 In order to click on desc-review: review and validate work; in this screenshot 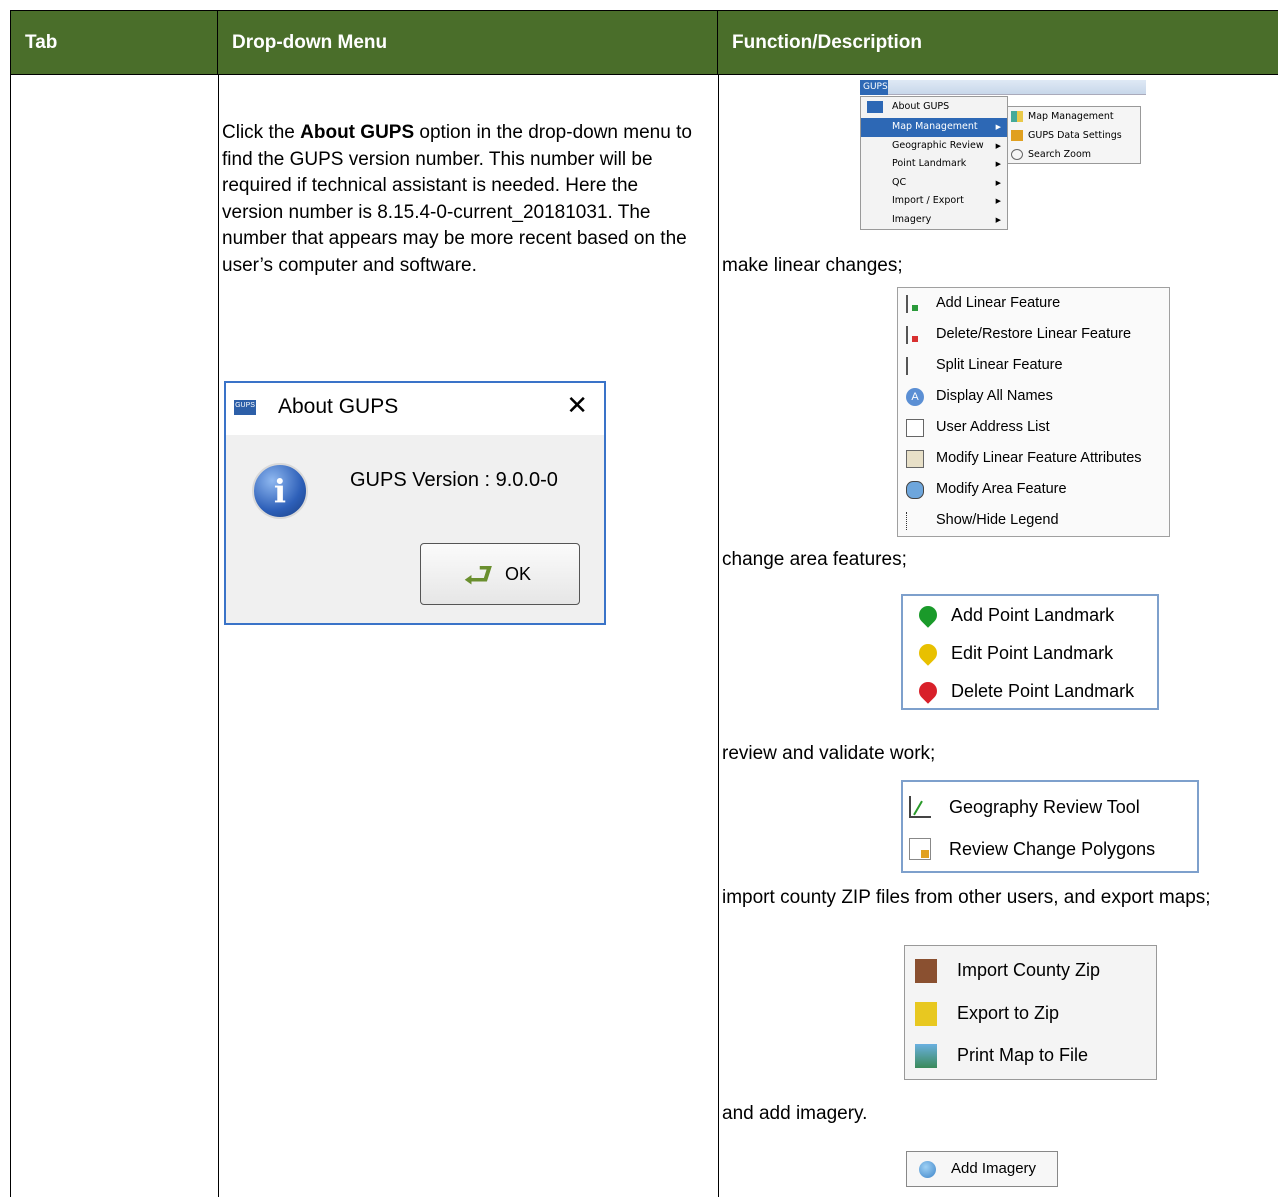, I will do `click(829, 753)`.